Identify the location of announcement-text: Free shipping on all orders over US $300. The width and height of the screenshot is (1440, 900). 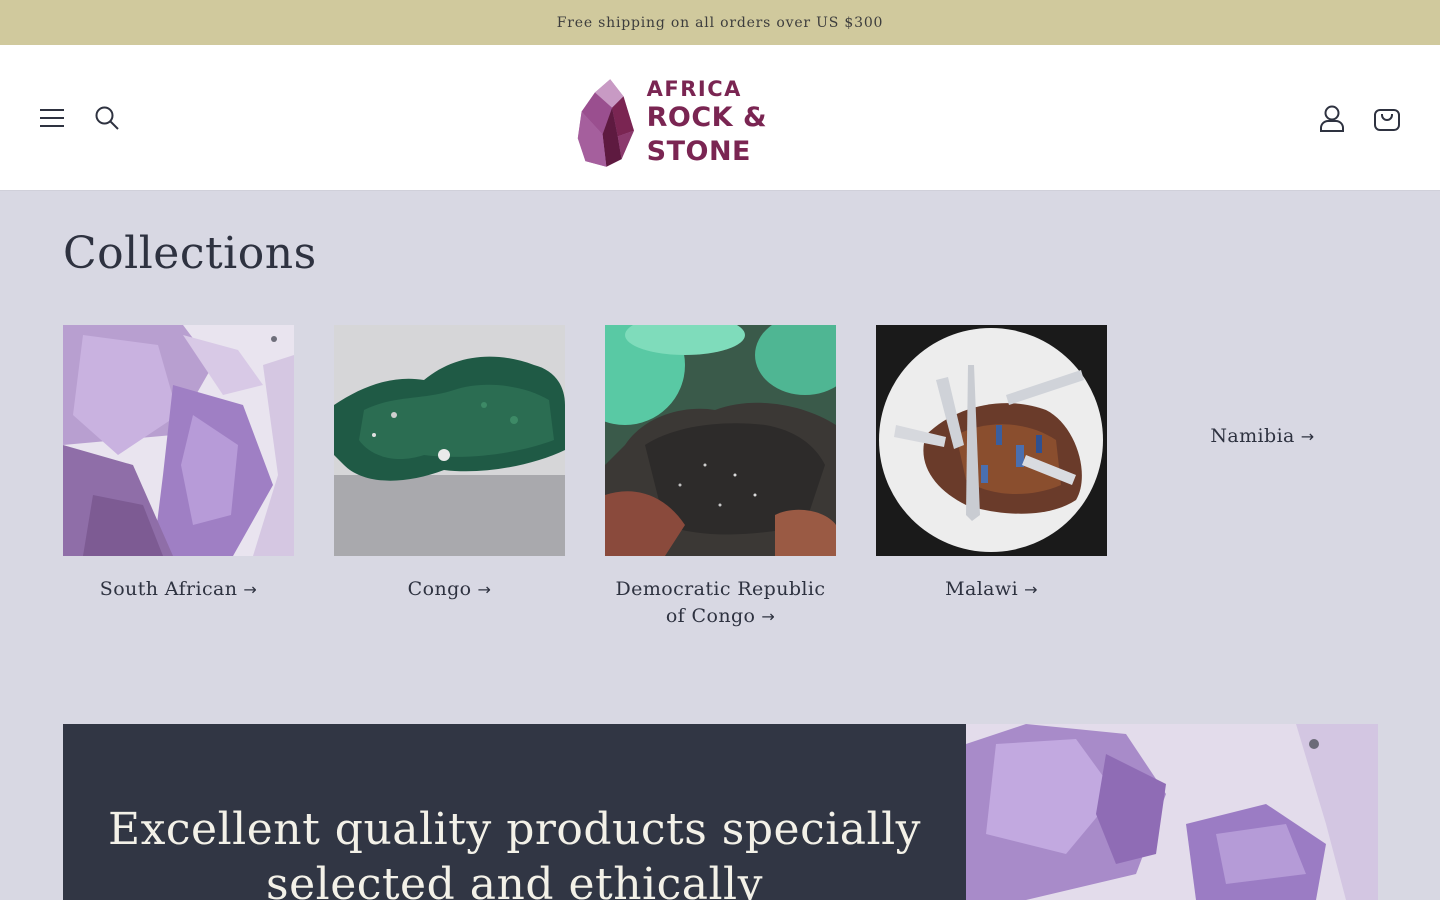
(720, 22).